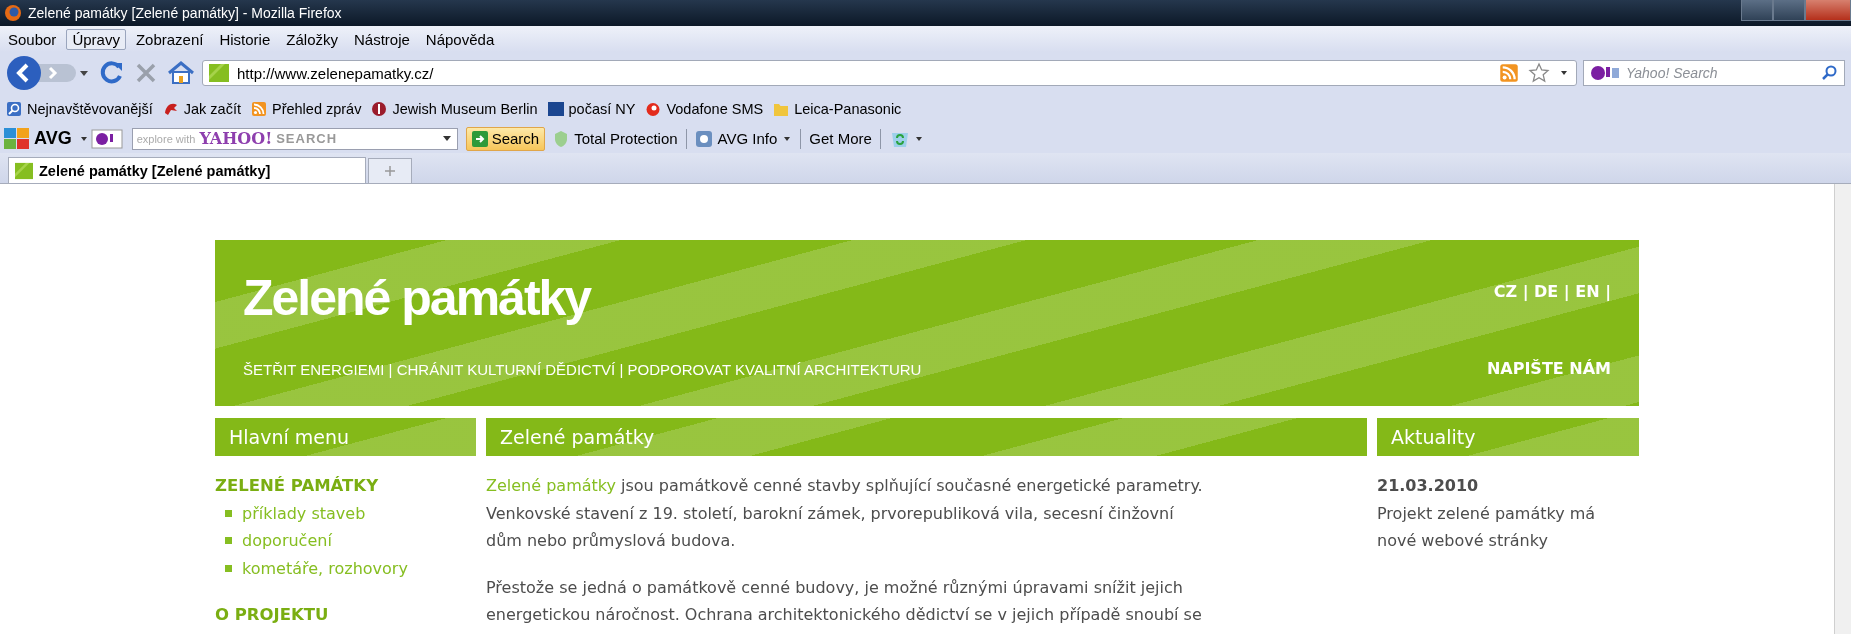 This screenshot has height=634, width=1851. Describe the element at coordinates (555, 109) in the screenshot. I see `square-icon` at that location.